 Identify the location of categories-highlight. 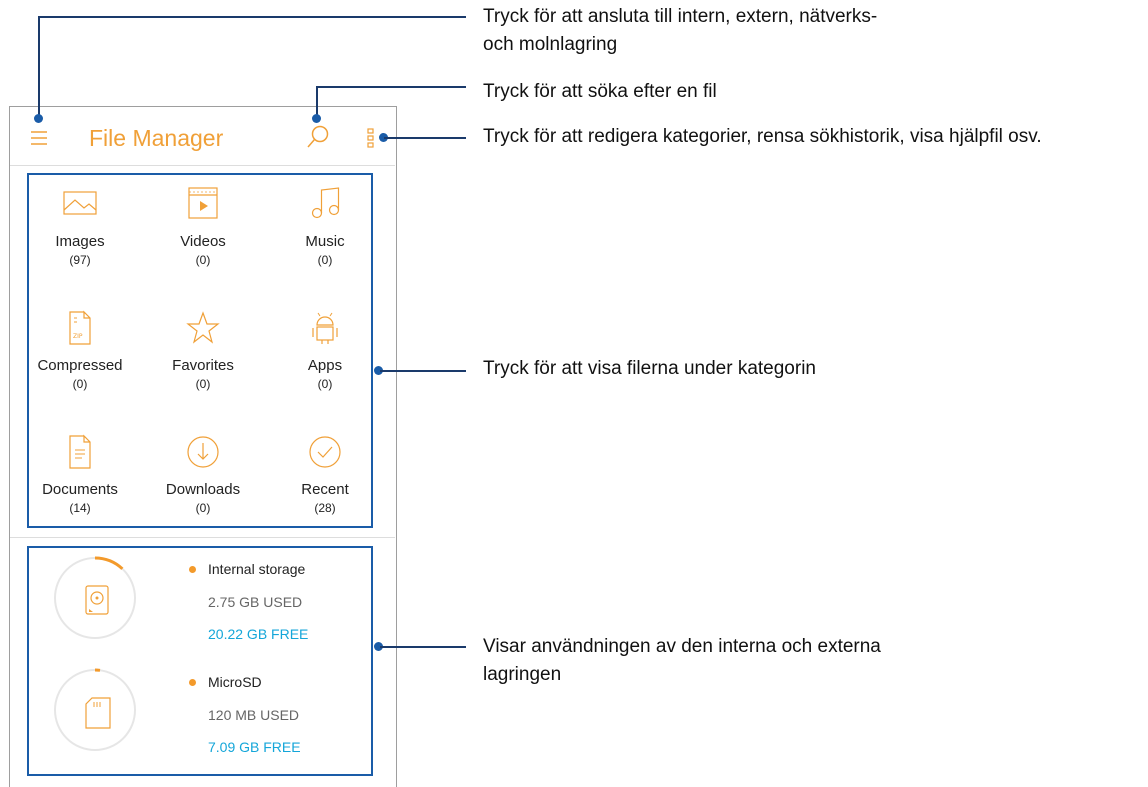
(200, 350).